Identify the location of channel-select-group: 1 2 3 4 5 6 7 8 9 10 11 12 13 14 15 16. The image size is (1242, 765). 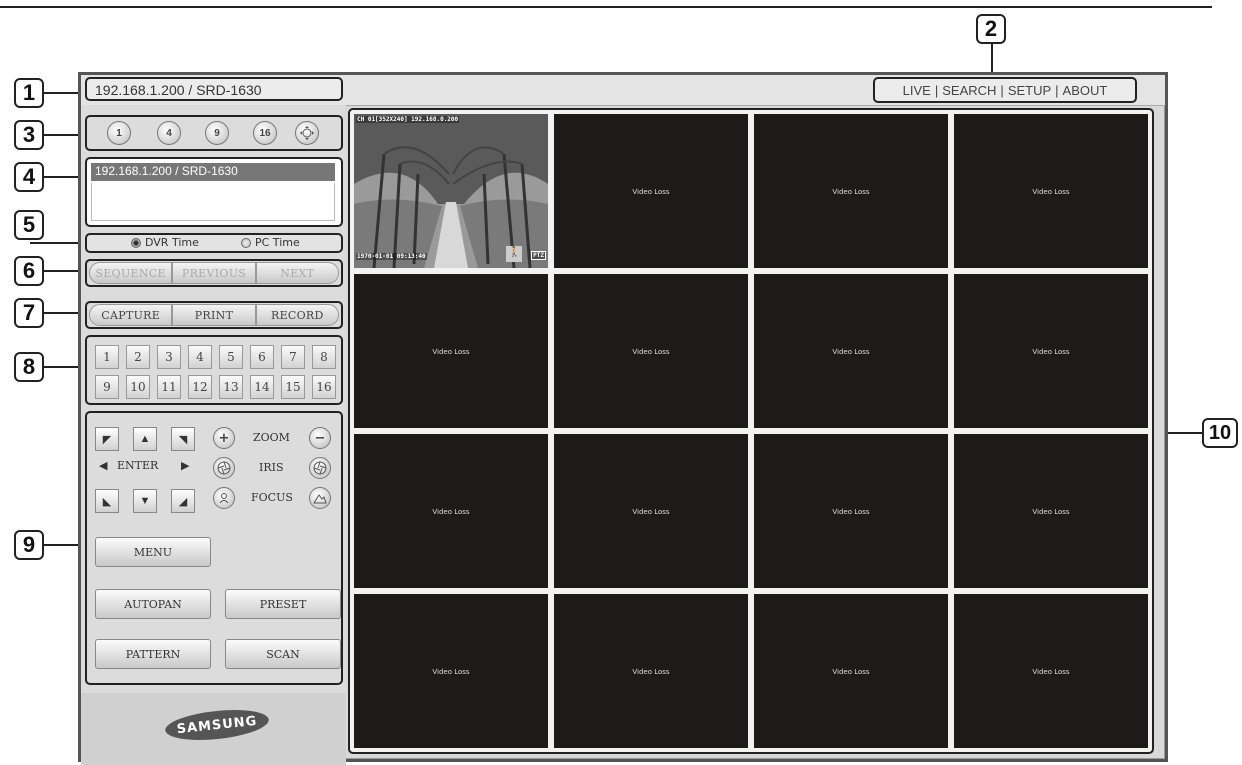
(214, 370).